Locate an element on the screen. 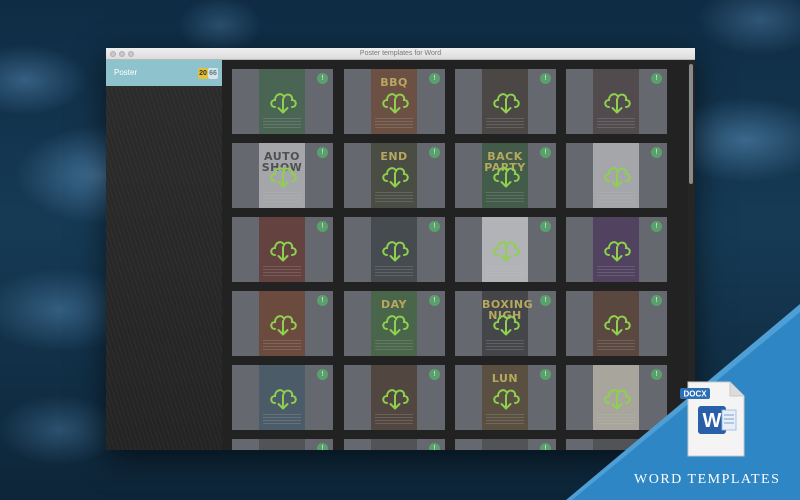  template-tile: BACK PARTY! is located at coordinates (505, 175).